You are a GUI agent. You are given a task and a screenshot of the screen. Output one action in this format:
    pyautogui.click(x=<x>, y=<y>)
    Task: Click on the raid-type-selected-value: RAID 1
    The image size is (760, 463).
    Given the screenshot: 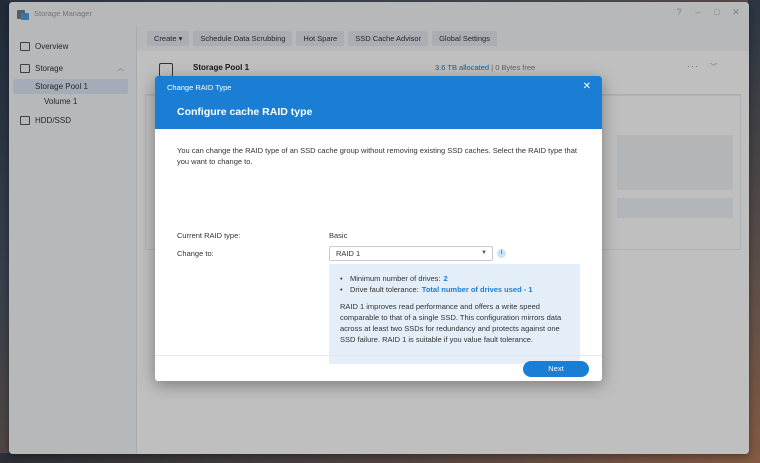 What is the action you would take?
    pyautogui.click(x=348, y=253)
    